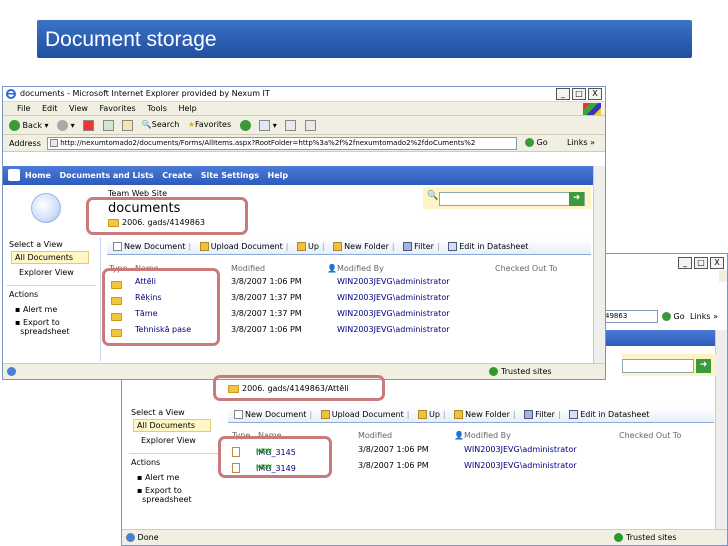 The image size is (728, 546). Describe the element at coordinates (160, 124) in the screenshot. I see `search-button: 🔍Search` at that location.